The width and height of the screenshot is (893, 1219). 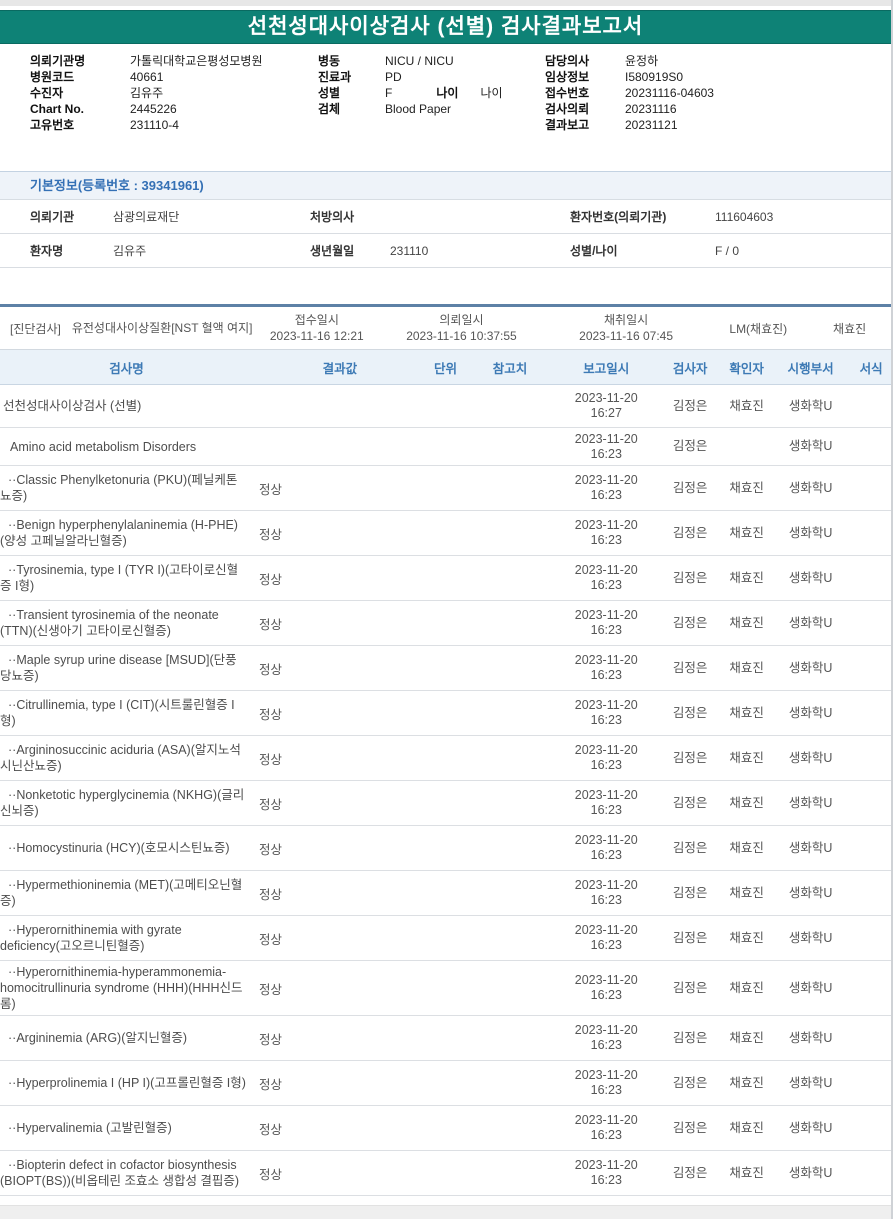 I want to click on header-field: 검체 Blood Paper, so click(x=410, y=109).